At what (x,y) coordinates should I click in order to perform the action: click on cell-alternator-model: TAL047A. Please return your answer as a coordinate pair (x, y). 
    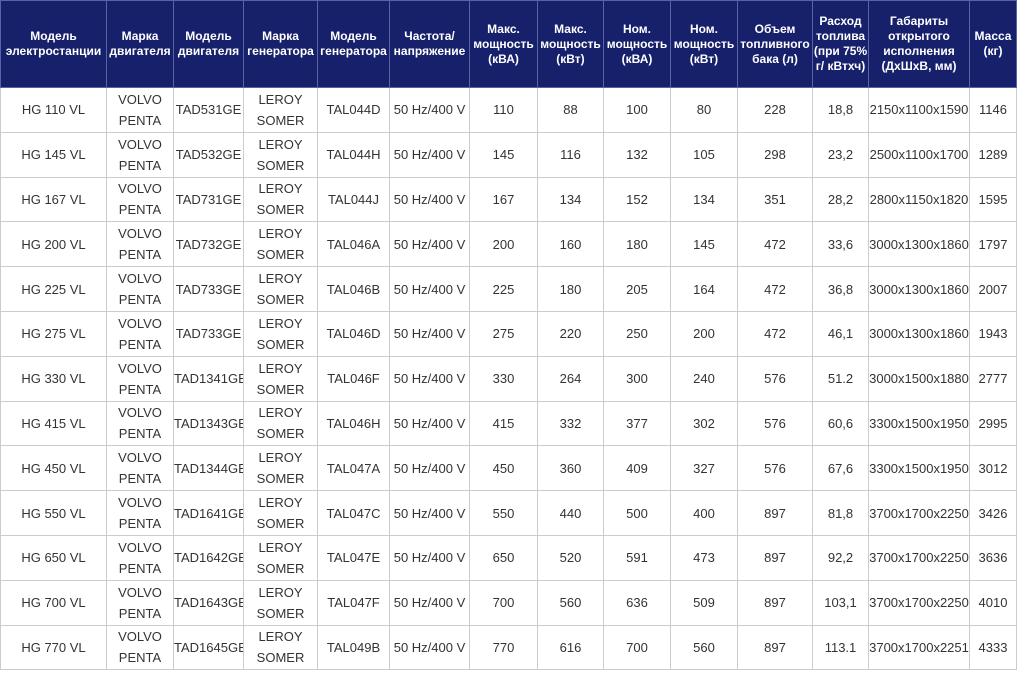
    Looking at the image, I should click on (353, 468).